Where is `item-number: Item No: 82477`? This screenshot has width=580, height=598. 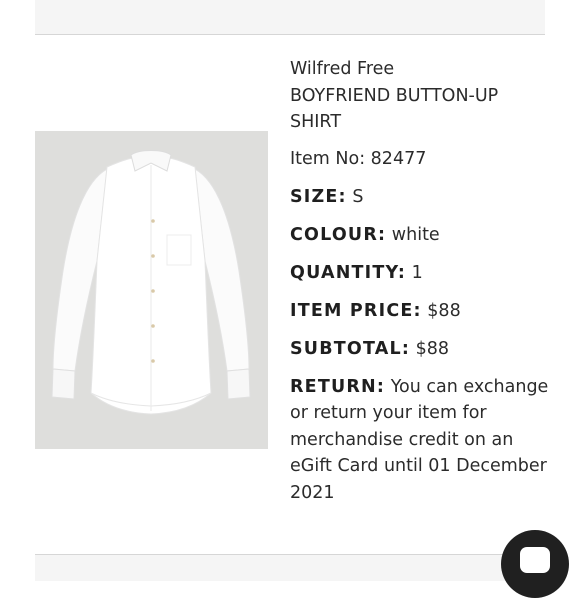 item-number: Item No: 82477 is located at coordinates (420, 159).